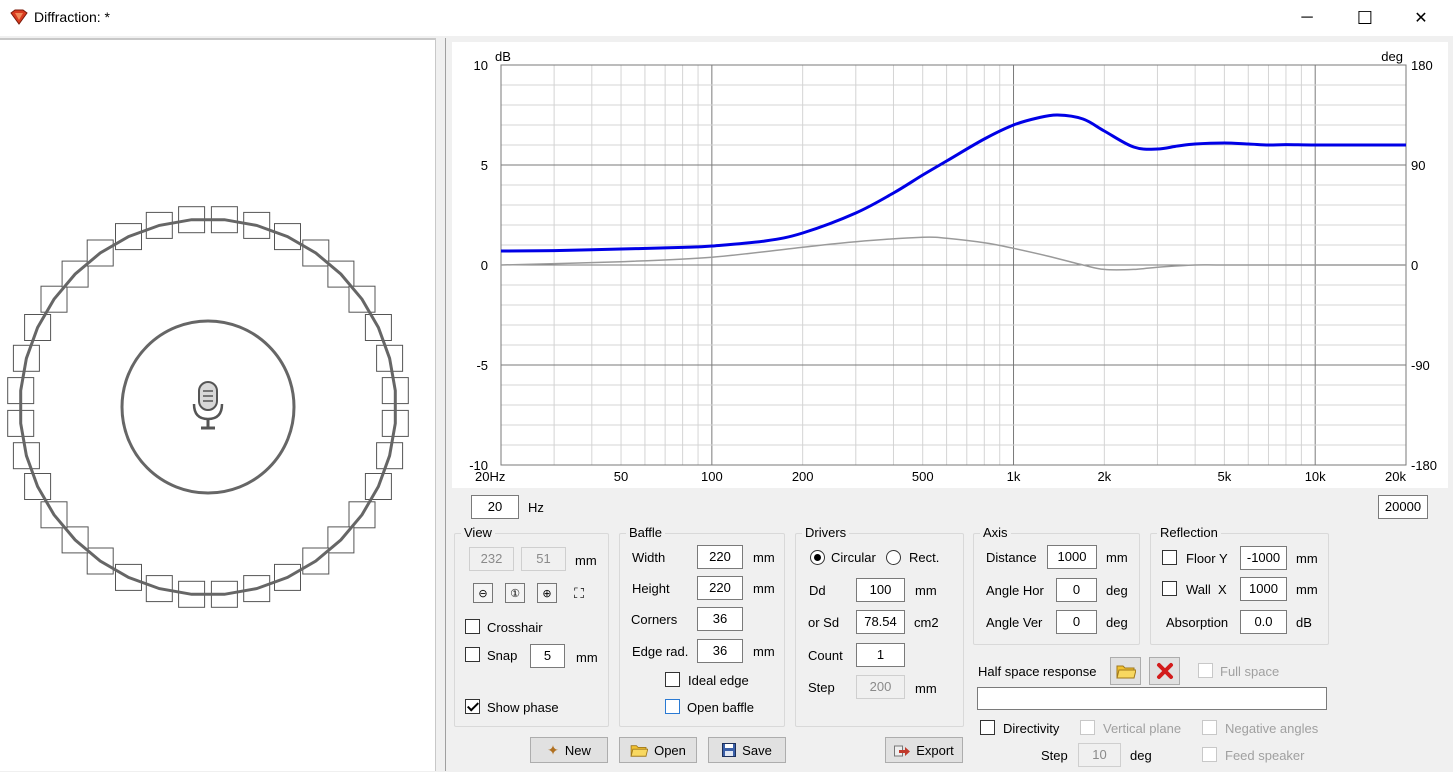 This screenshot has height=772, width=1453. What do you see at coordinates (1169, 588) in the screenshot?
I see `wall-checkbox` at bounding box center [1169, 588].